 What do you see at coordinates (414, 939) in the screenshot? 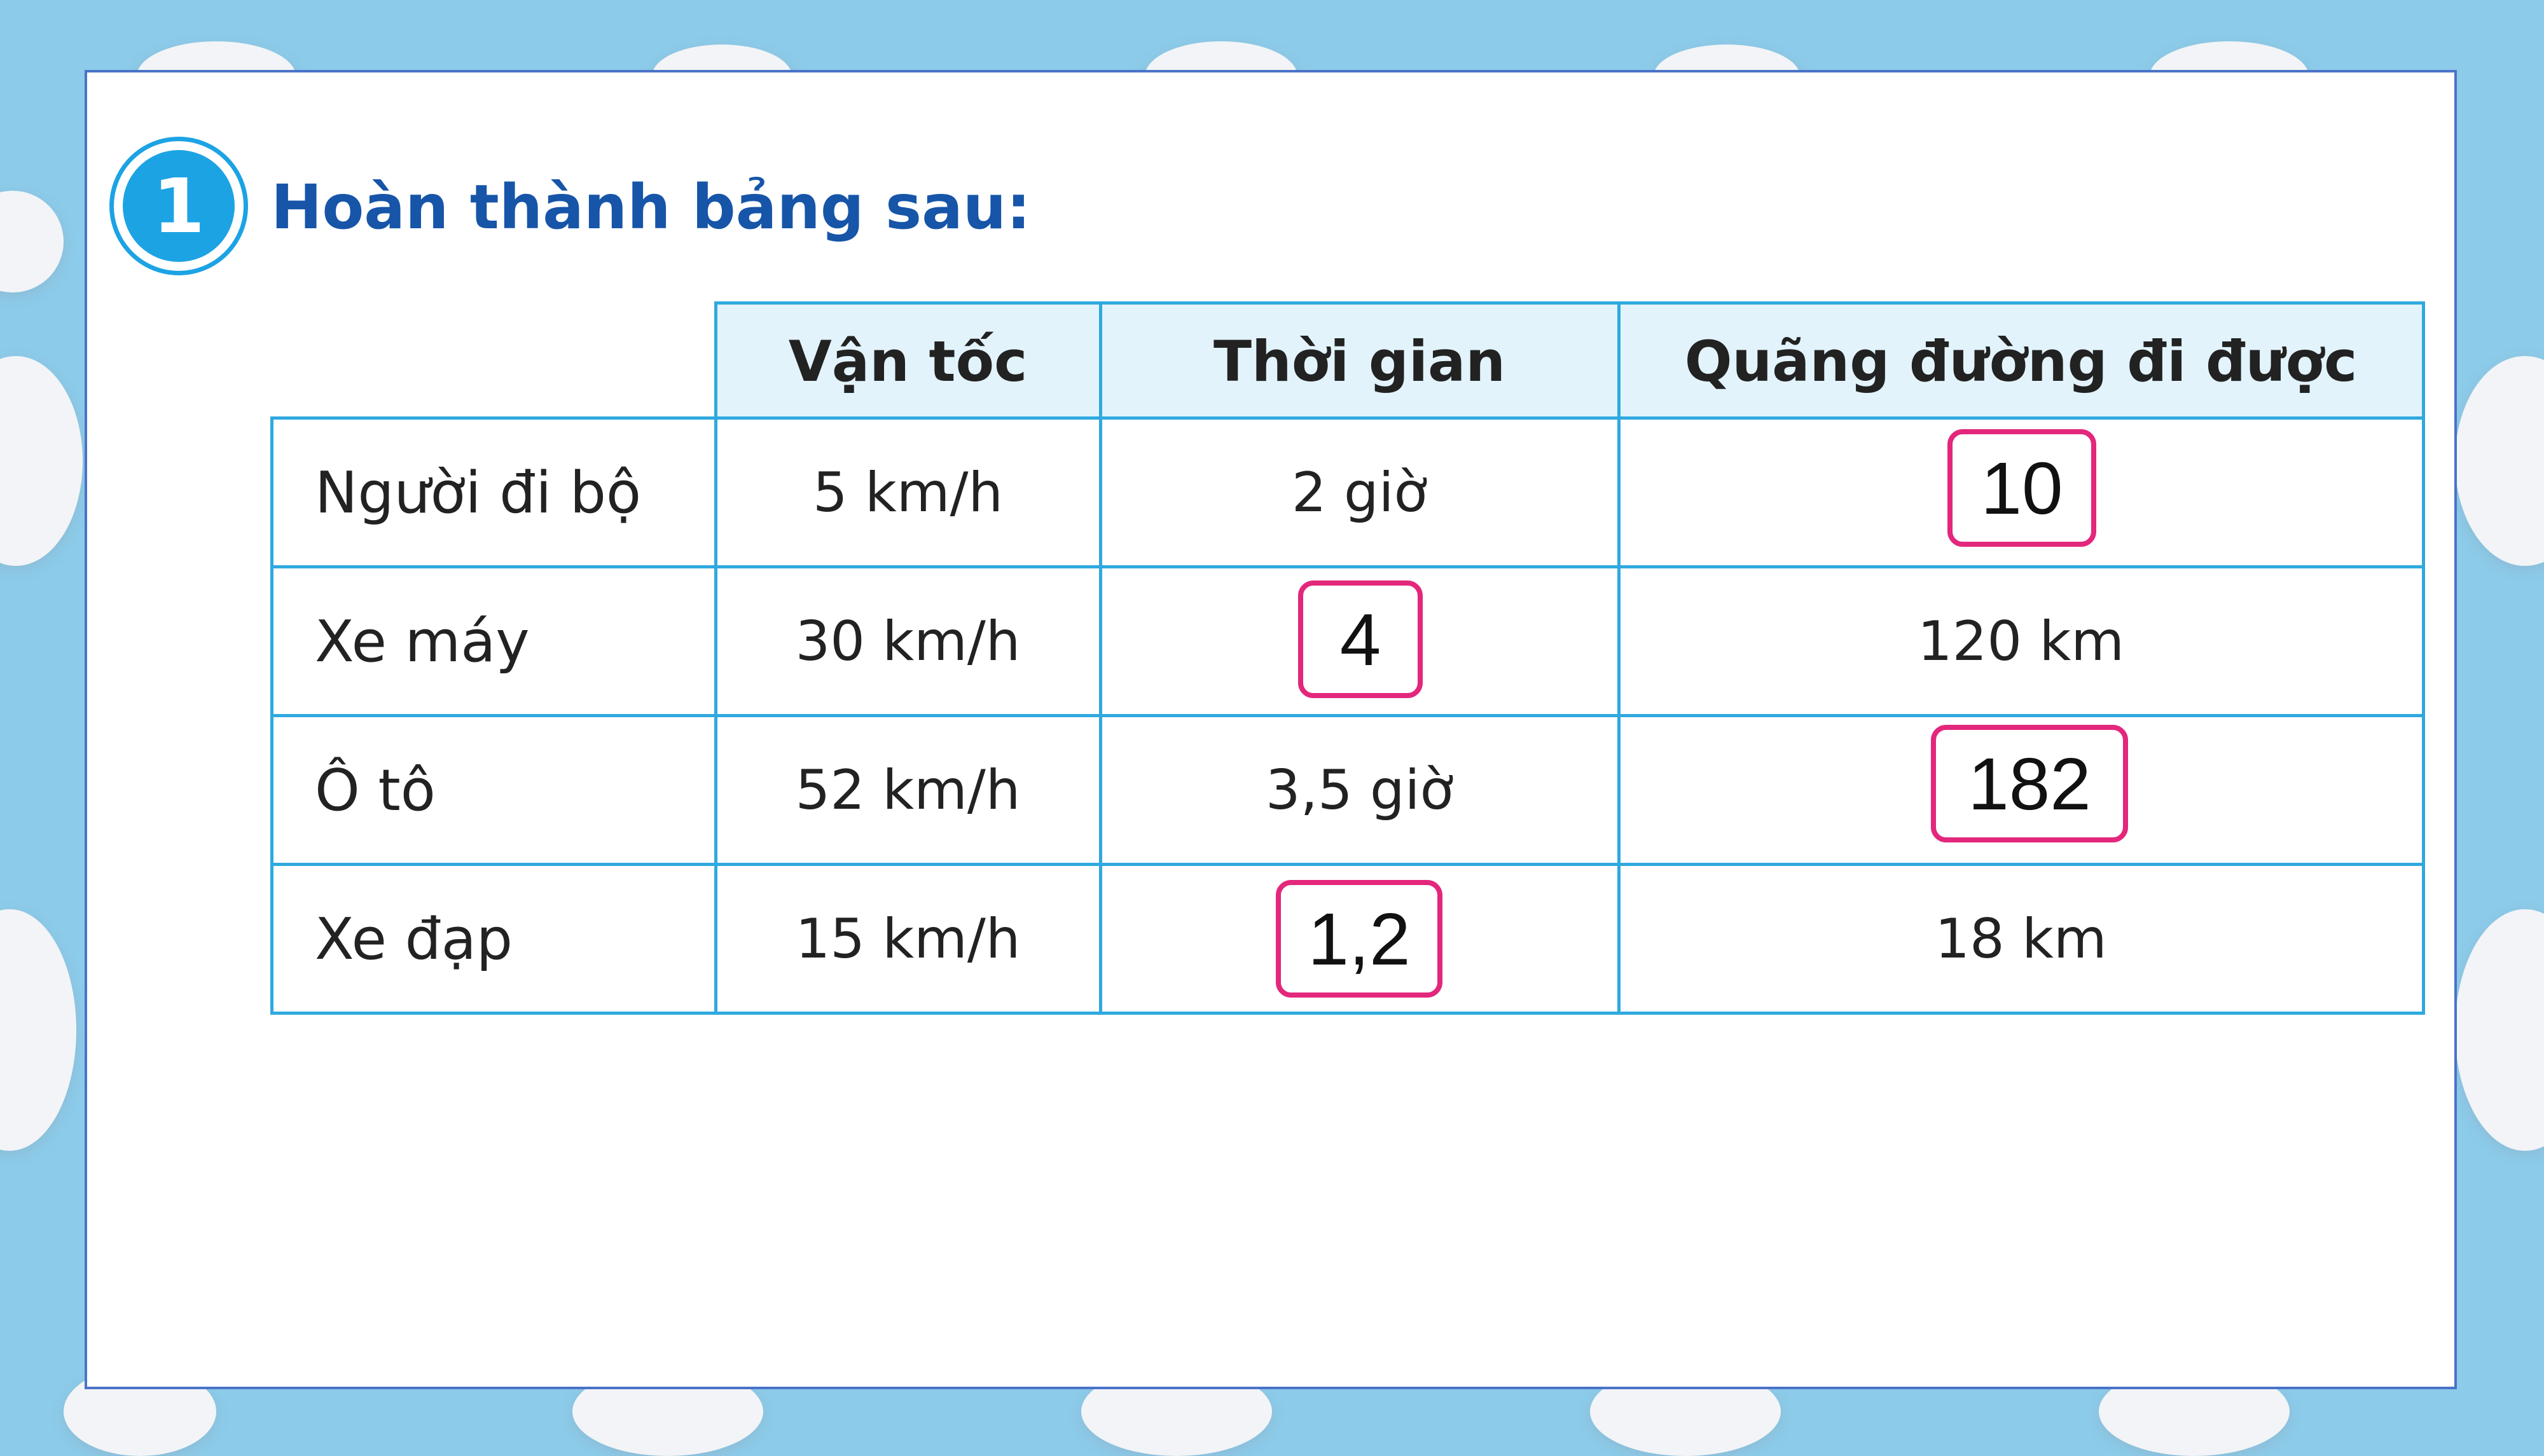
I see `row-label-bicycle: Xe đạp` at bounding box center [414, 939].